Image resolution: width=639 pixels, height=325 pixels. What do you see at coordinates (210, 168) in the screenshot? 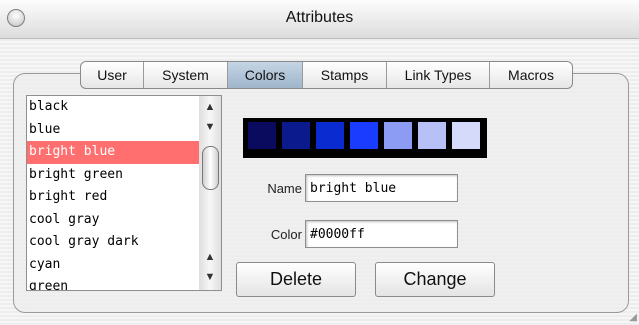
I see `scroll-thumb` at bounding box center [210, 168].